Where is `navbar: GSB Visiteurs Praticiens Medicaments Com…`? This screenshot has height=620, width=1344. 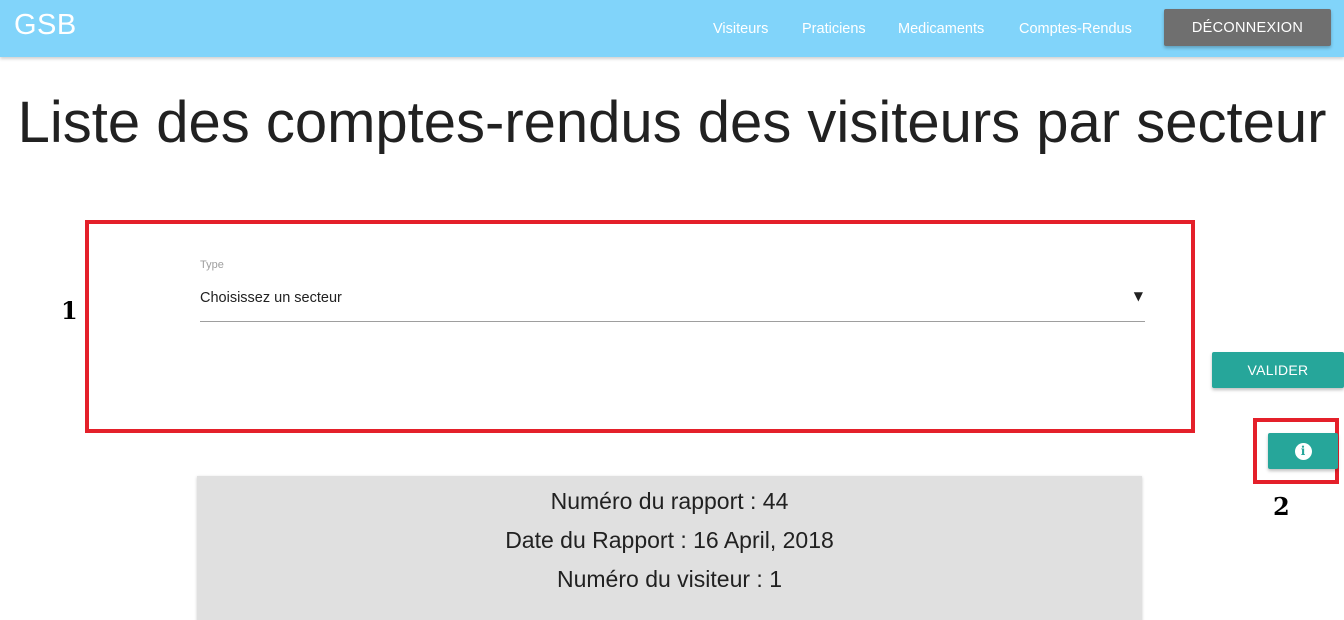 navbar: GSB Visiteurs Praticiens Medicaments Com… is located at coordinates (672, 28).